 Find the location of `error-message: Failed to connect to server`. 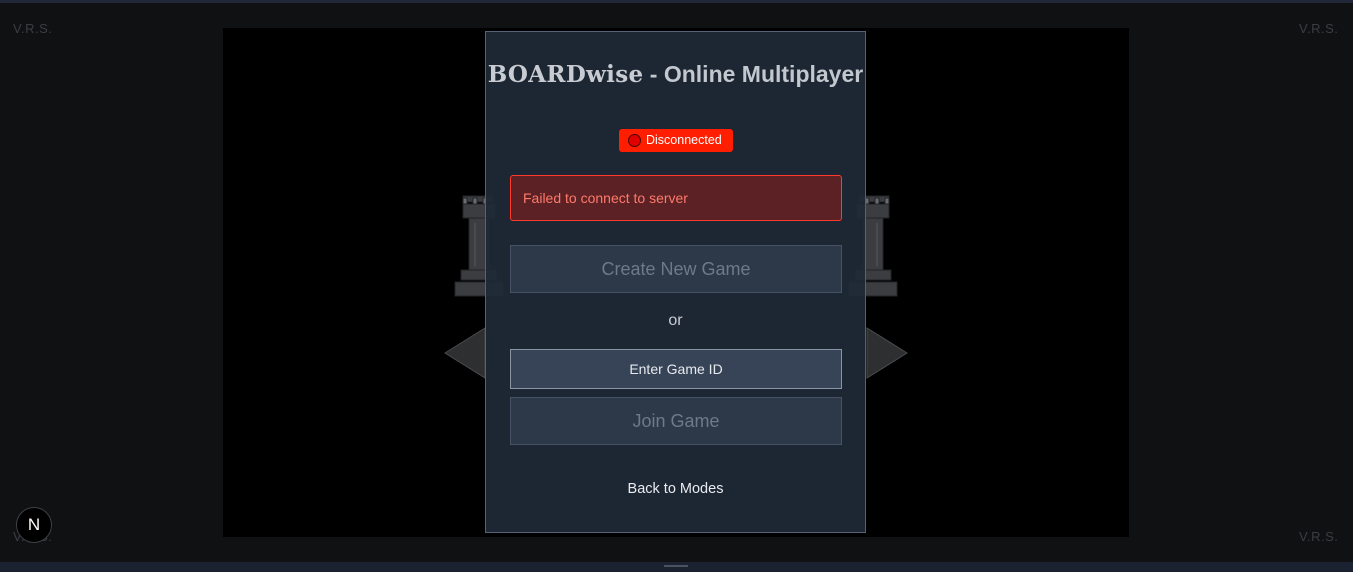

error-message: Failed to connect to server is located at coordinates (605, 198).